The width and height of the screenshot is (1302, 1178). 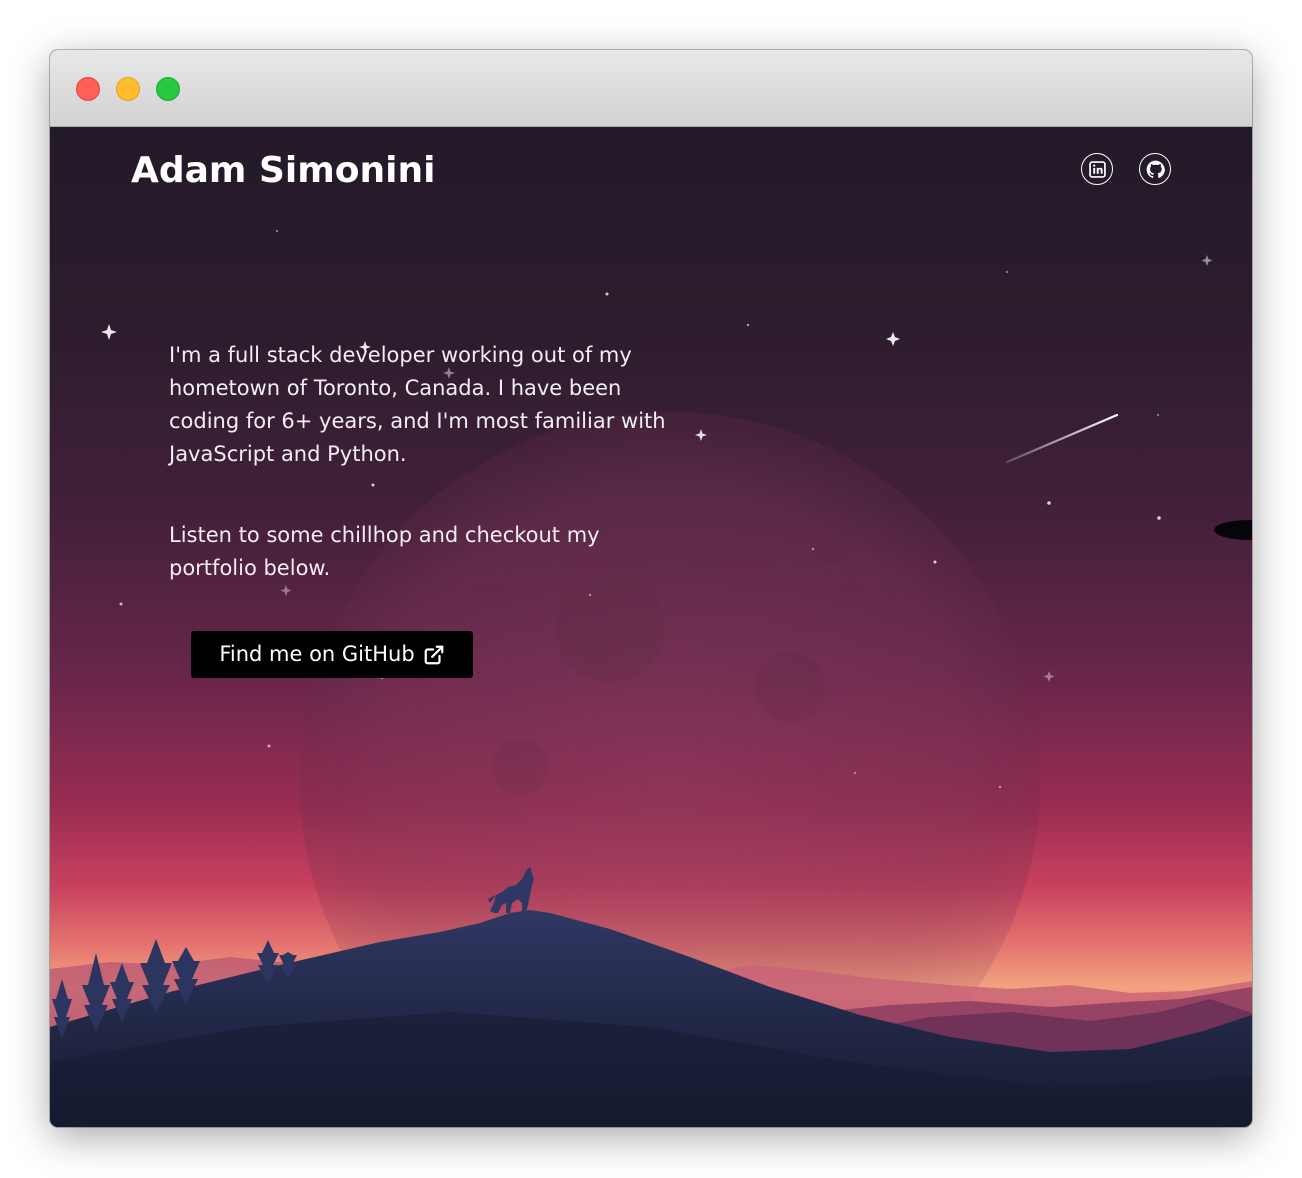 I want to click on github-cta-button: Find me on GitHub, so click(x=332, y=654).